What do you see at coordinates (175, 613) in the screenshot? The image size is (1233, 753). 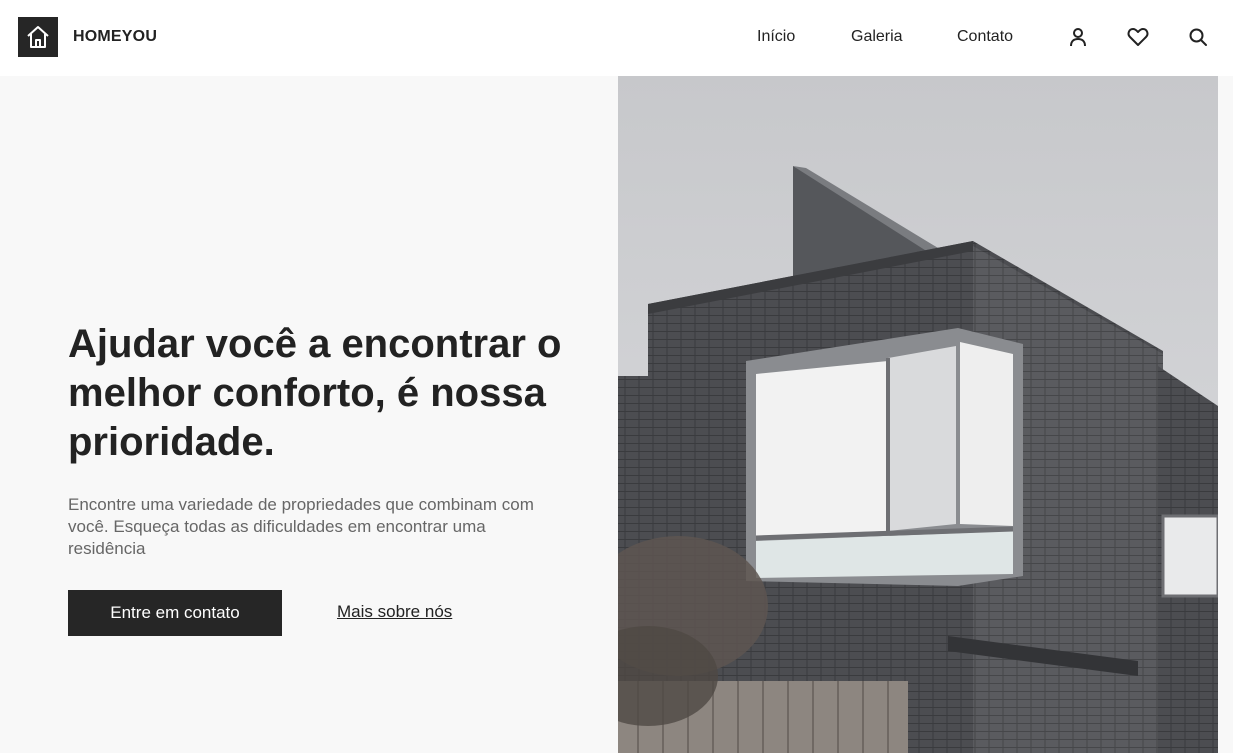 I see `contact-button: Entre em contato` at bounding box center [175, 613].